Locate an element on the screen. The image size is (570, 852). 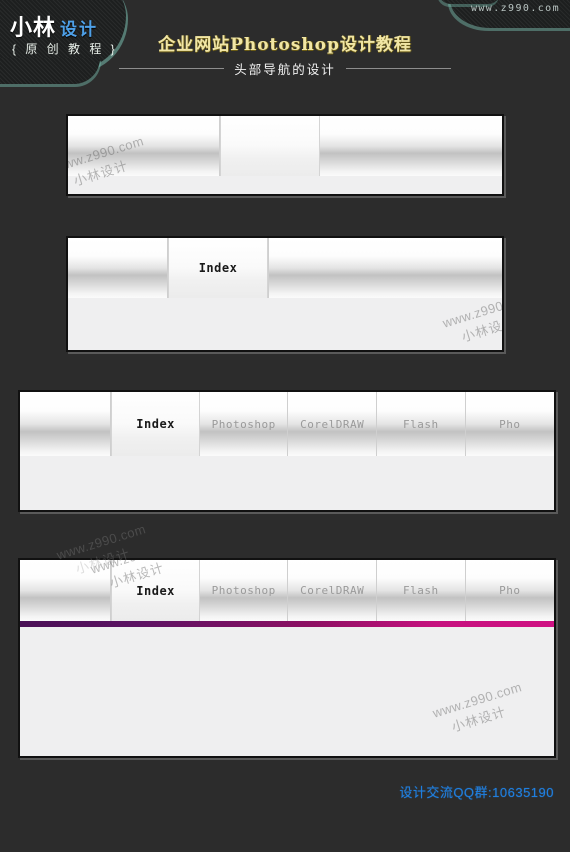
panel-3-cell-logo is located at coordinates (66, 424).